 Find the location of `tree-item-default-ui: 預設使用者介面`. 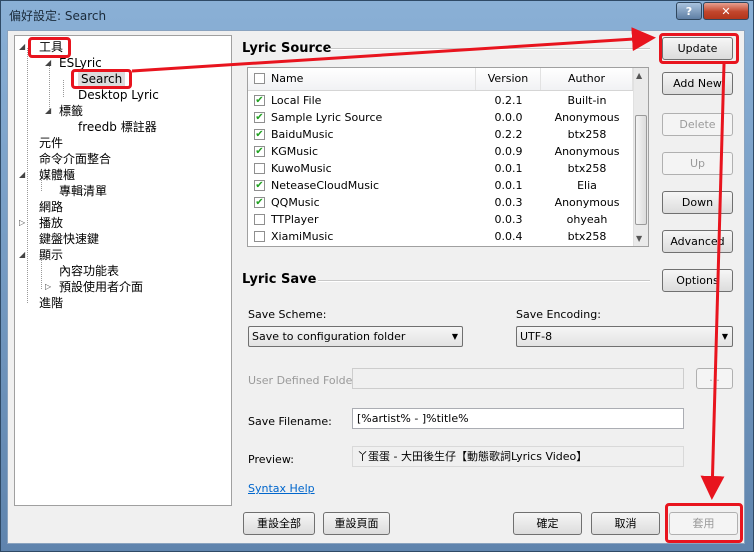

tree-item-default-ui: 預設使用者介面 is located at coordinates (101, 287).